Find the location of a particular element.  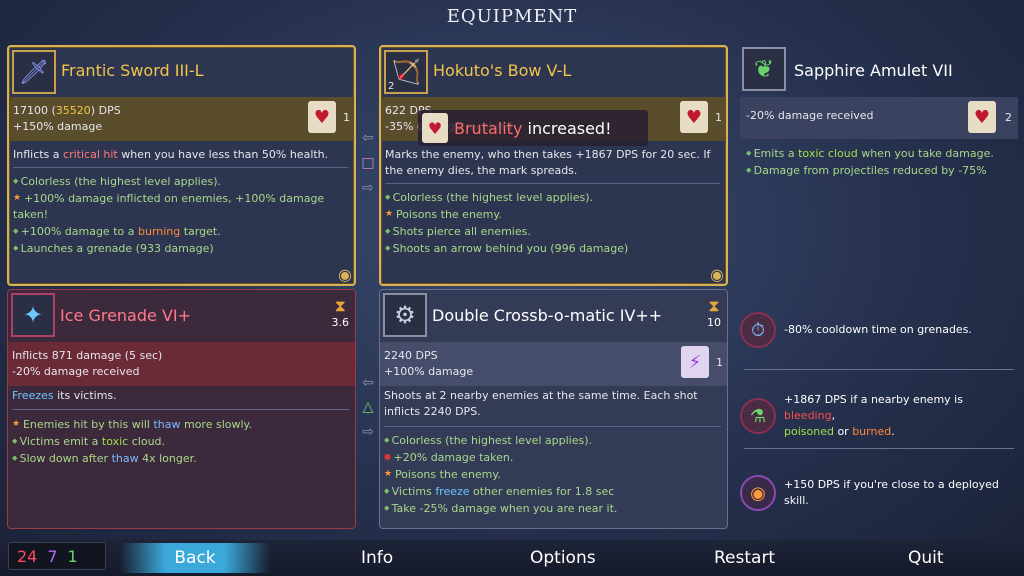

square-button-icon: □ is located at coordinates (368, 163).